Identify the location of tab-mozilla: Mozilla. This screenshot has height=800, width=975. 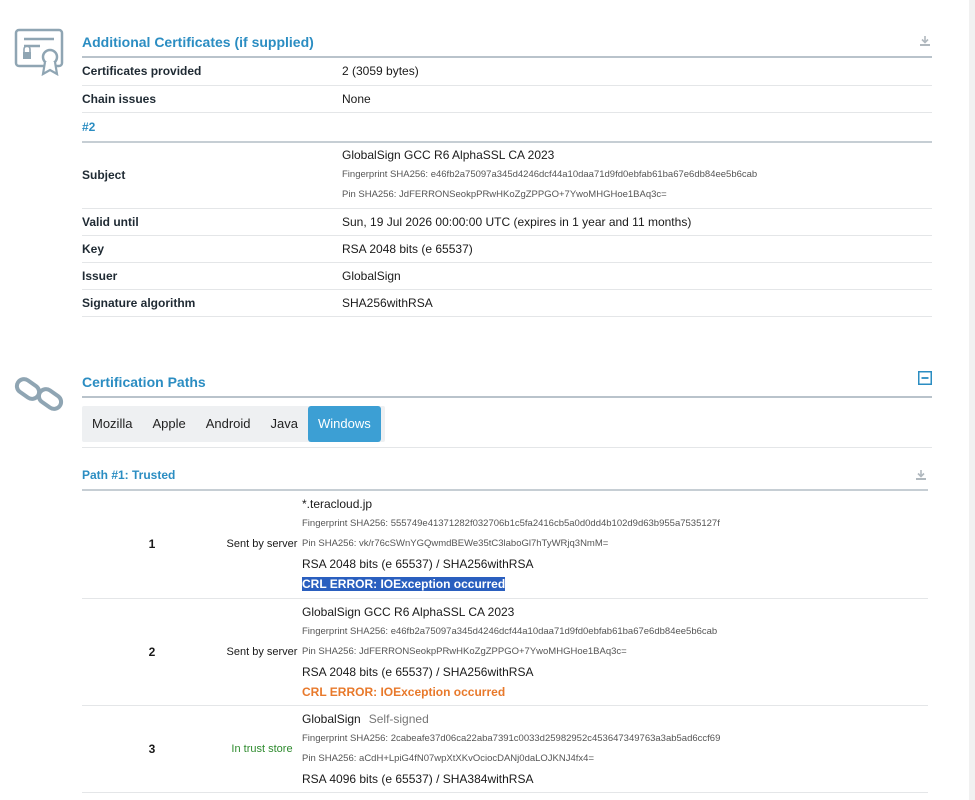
(112, 424).